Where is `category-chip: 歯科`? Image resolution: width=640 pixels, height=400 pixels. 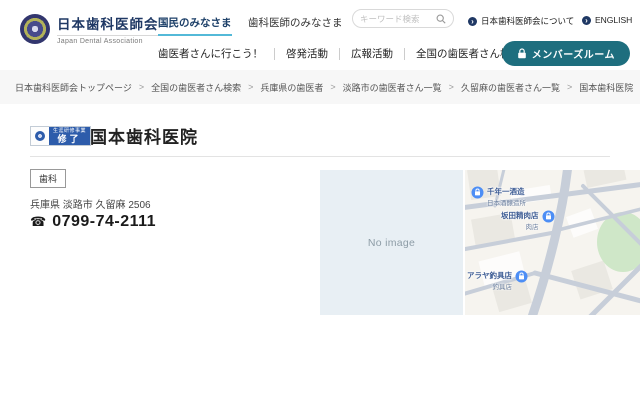
category-chip: 歯科 is located at coordinates (48, 178).